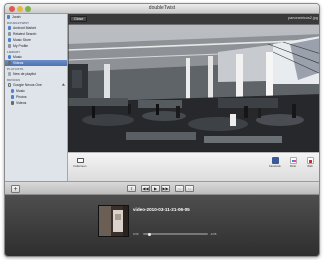 The height and width of the screenshot is (260, 324). I want to click on title-bar: doubleTwist, so click(162, 9).